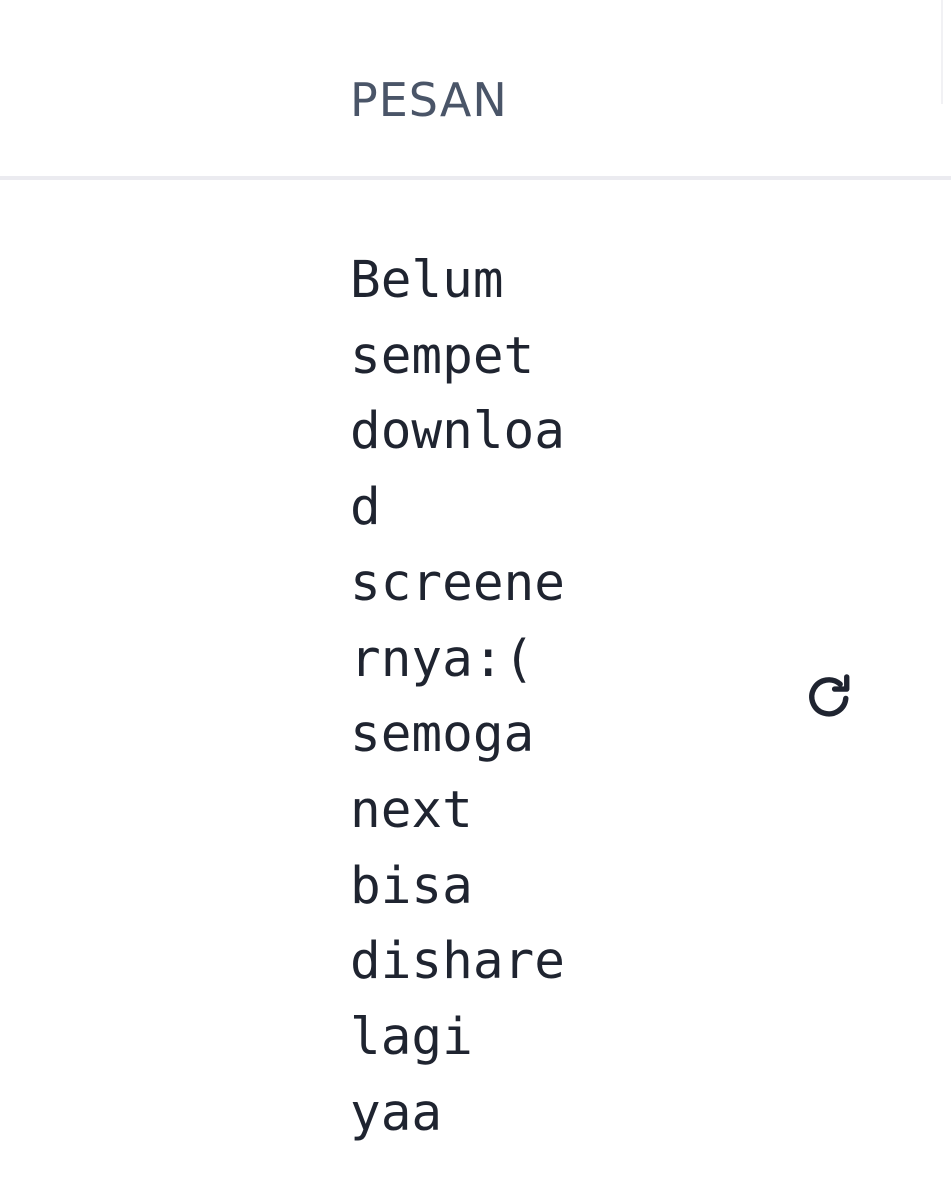 This screenshot has height=1200, width=951. I want to click on header-bar: PESAN, so click(475, 88).